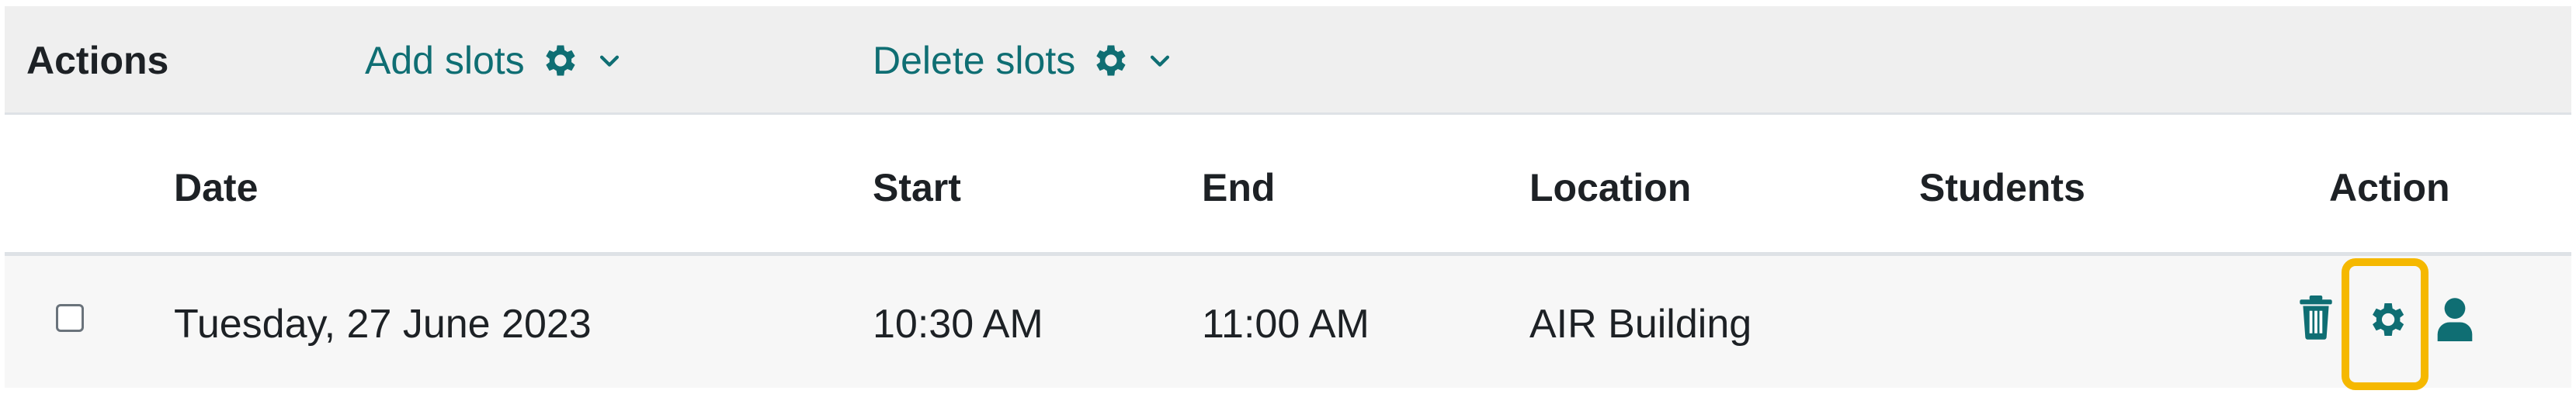  Describe the element at coordinates (2455, 318) in the screenshot. I see `person-icon` at that location.